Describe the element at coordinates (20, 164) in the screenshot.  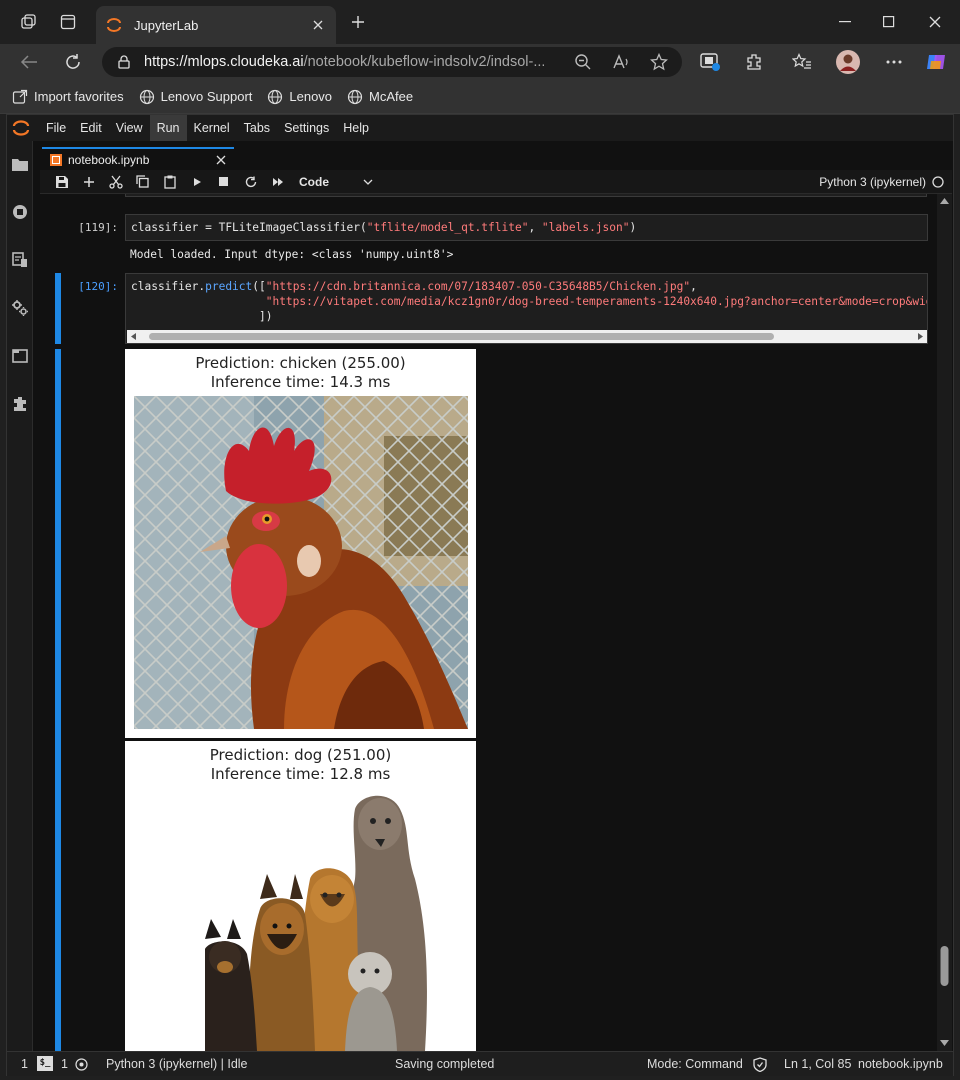
I see `folder-icon` at that location.